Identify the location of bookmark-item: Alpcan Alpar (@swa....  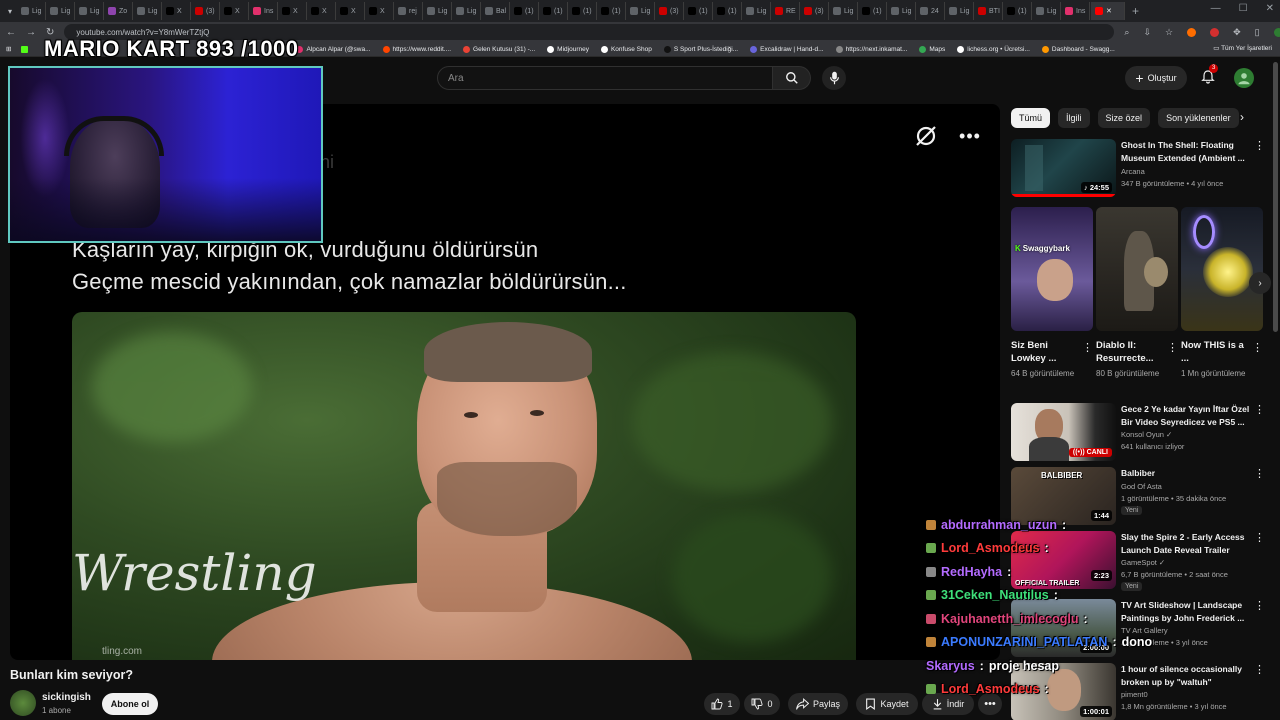
(333, 49).